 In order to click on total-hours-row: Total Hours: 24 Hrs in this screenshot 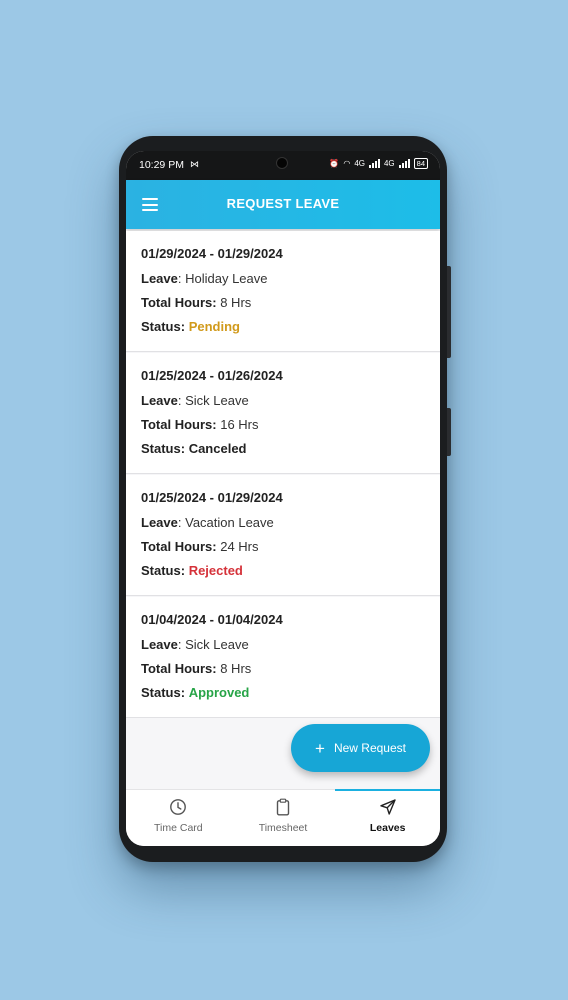, I will do `click(290, 546)`.